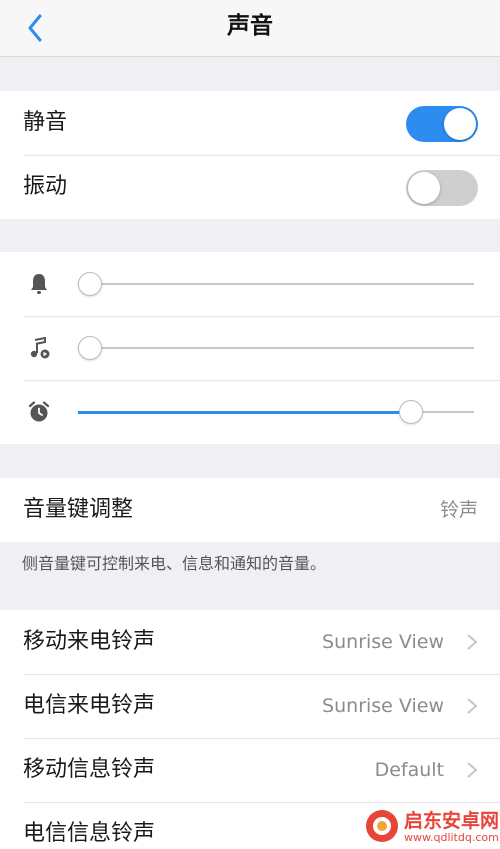 This screenshot has width=500, height=849. Describe the element at coordinates (382, 826) in the screenshot. I see `watermark-logo-icon` at that location.